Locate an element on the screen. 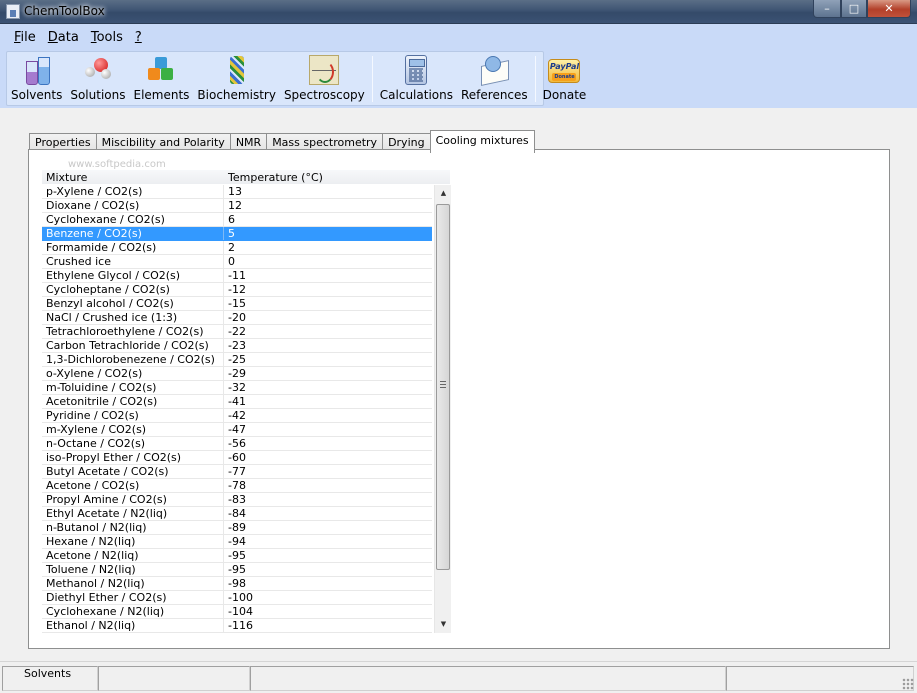 This screenshot has height=693, width=917. mixture-cell: Benzyl alcohol / CO2(s) is located at coordinates (133, 303).